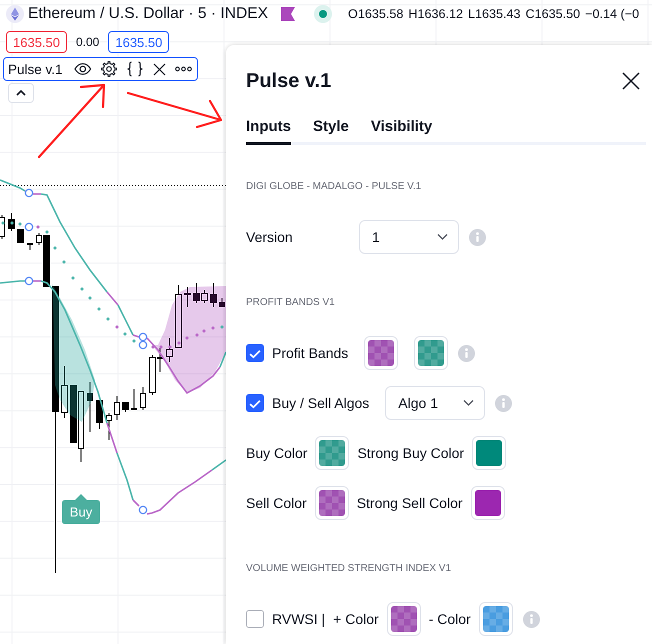  I want to click on field-label: Strong Sell Color, so click(409, 503).